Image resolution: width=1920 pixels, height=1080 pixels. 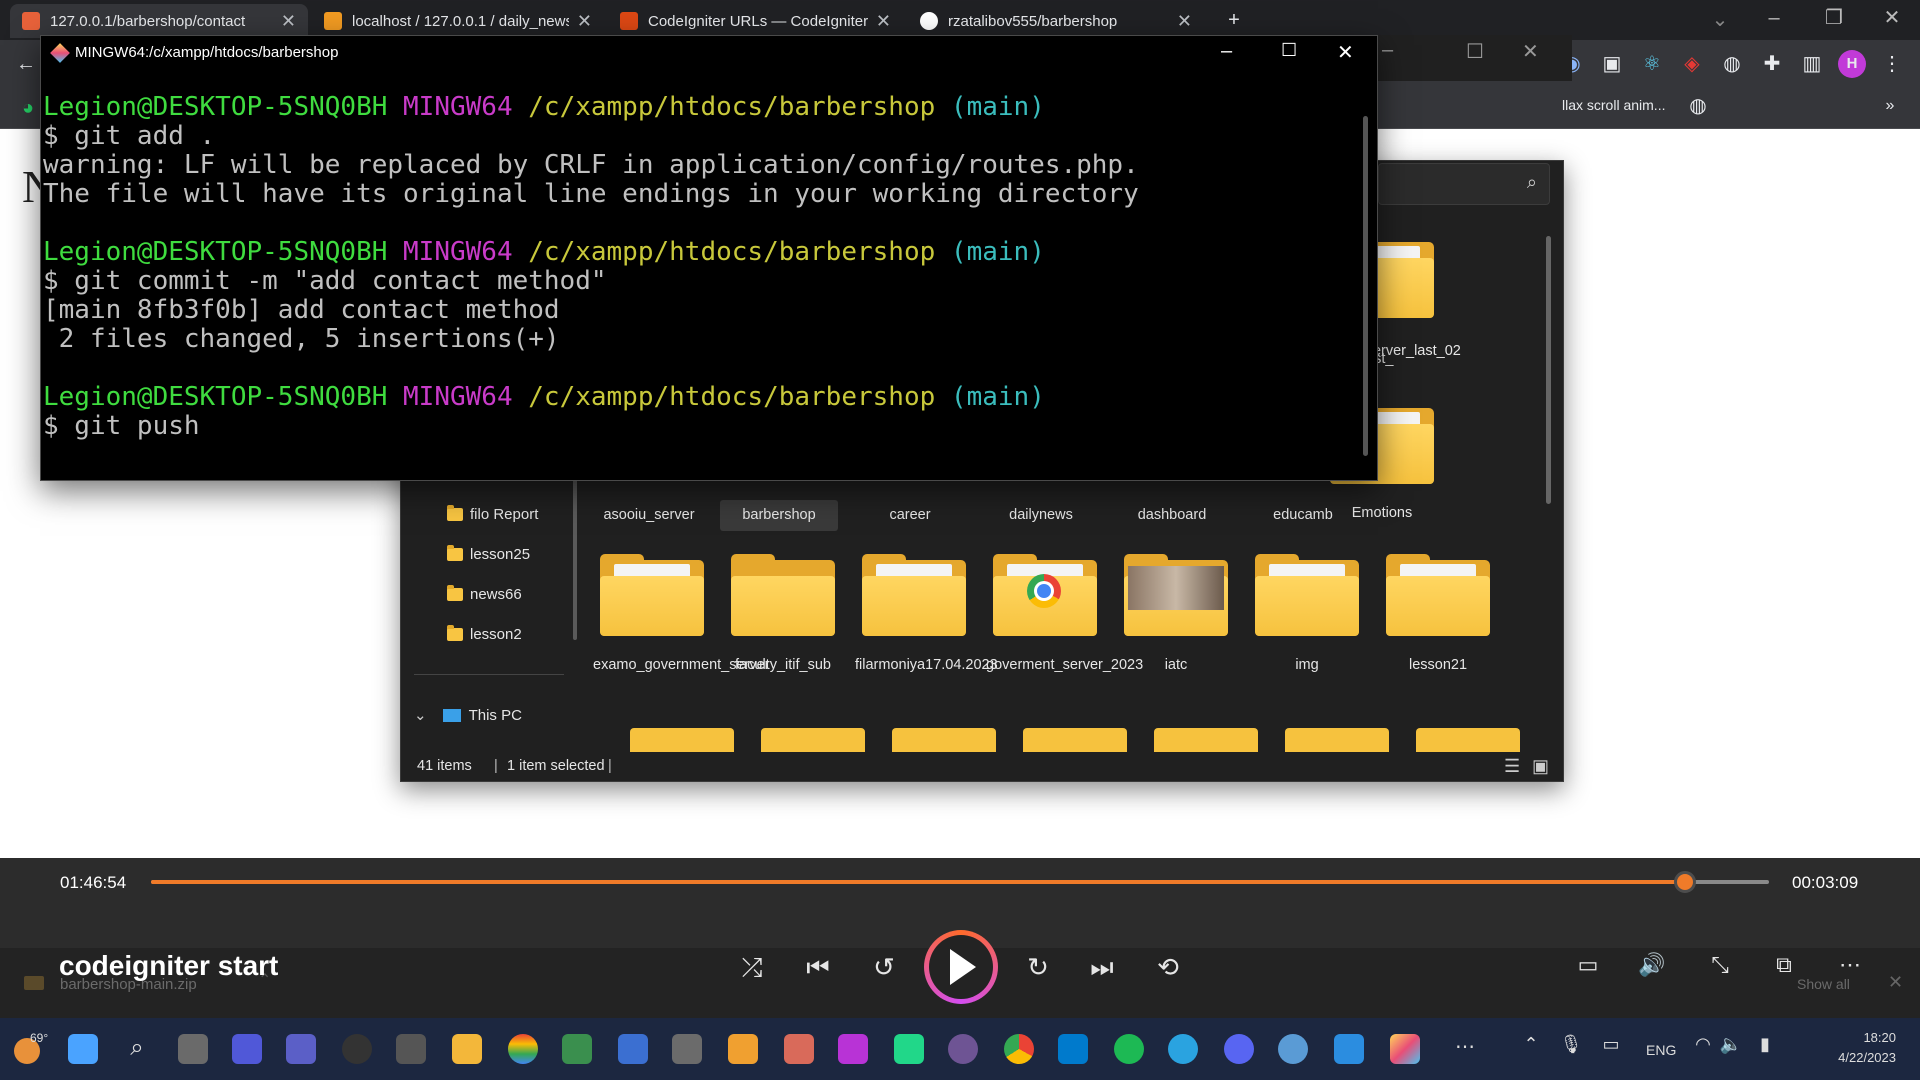 I want to click on volume-icon: 🔈, so click(x=1731, y=1049).